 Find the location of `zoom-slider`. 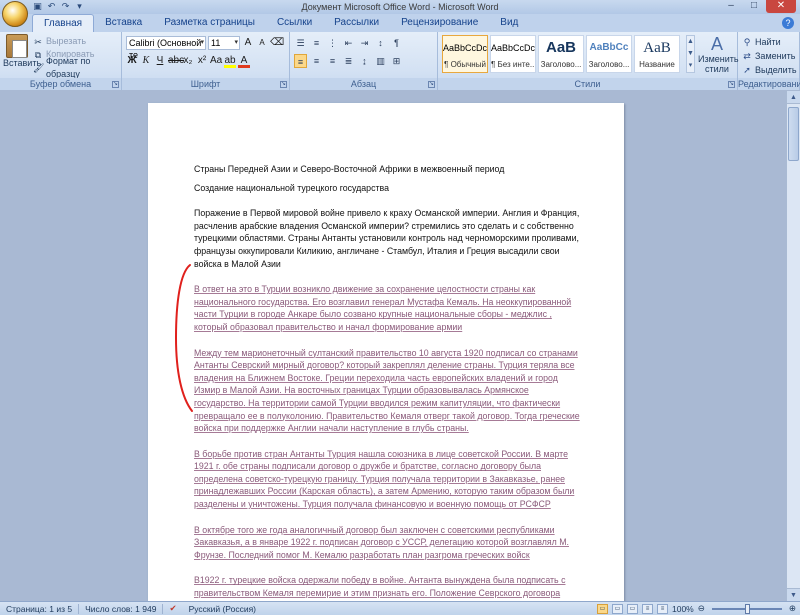

zoom-slider is located at coordinates (746, 608).